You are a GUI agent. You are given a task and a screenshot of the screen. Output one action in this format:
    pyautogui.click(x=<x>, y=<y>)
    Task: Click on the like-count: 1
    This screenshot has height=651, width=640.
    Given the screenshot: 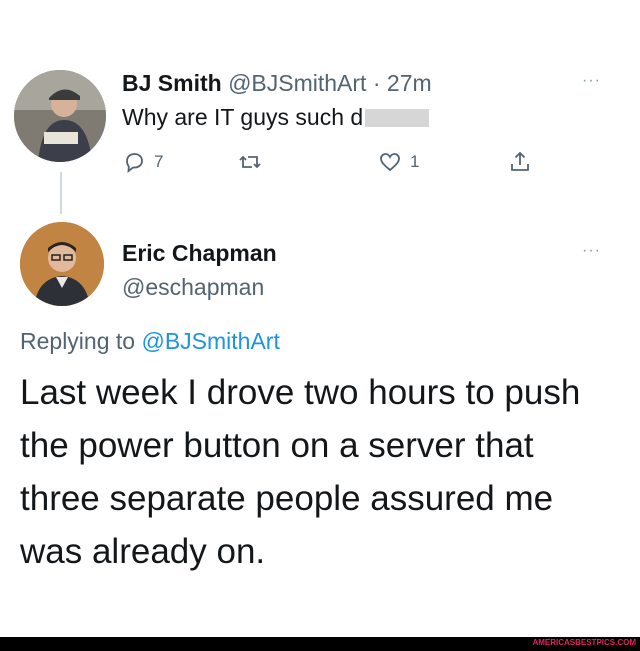 What is the action you would take?
    pyautogui.click(x=415, y=161)
    